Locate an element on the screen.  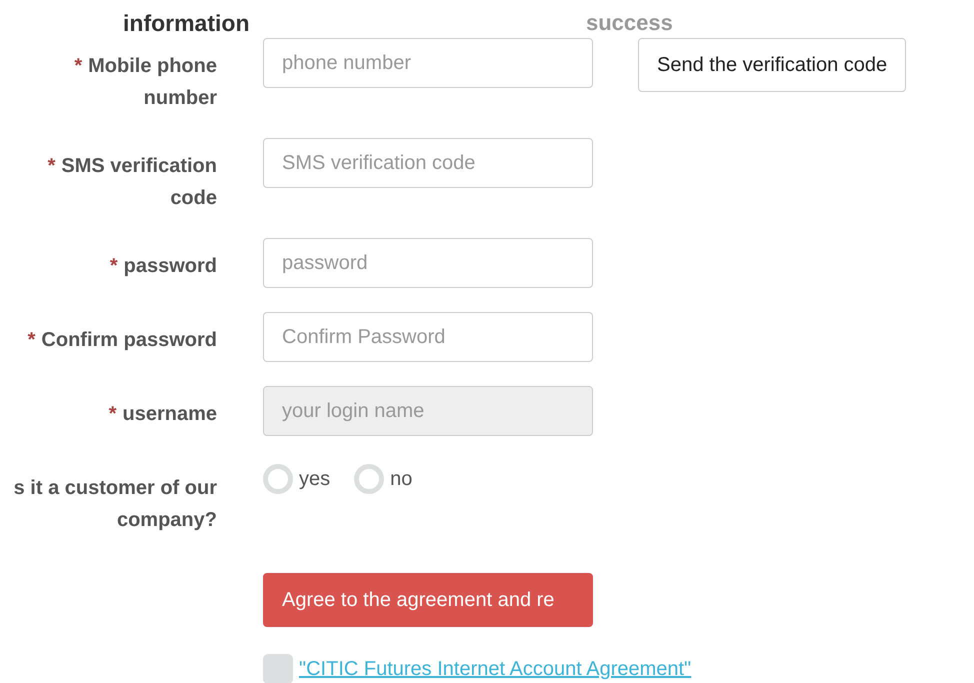
field-label: Confirm password is located at coordinates (129, 340).